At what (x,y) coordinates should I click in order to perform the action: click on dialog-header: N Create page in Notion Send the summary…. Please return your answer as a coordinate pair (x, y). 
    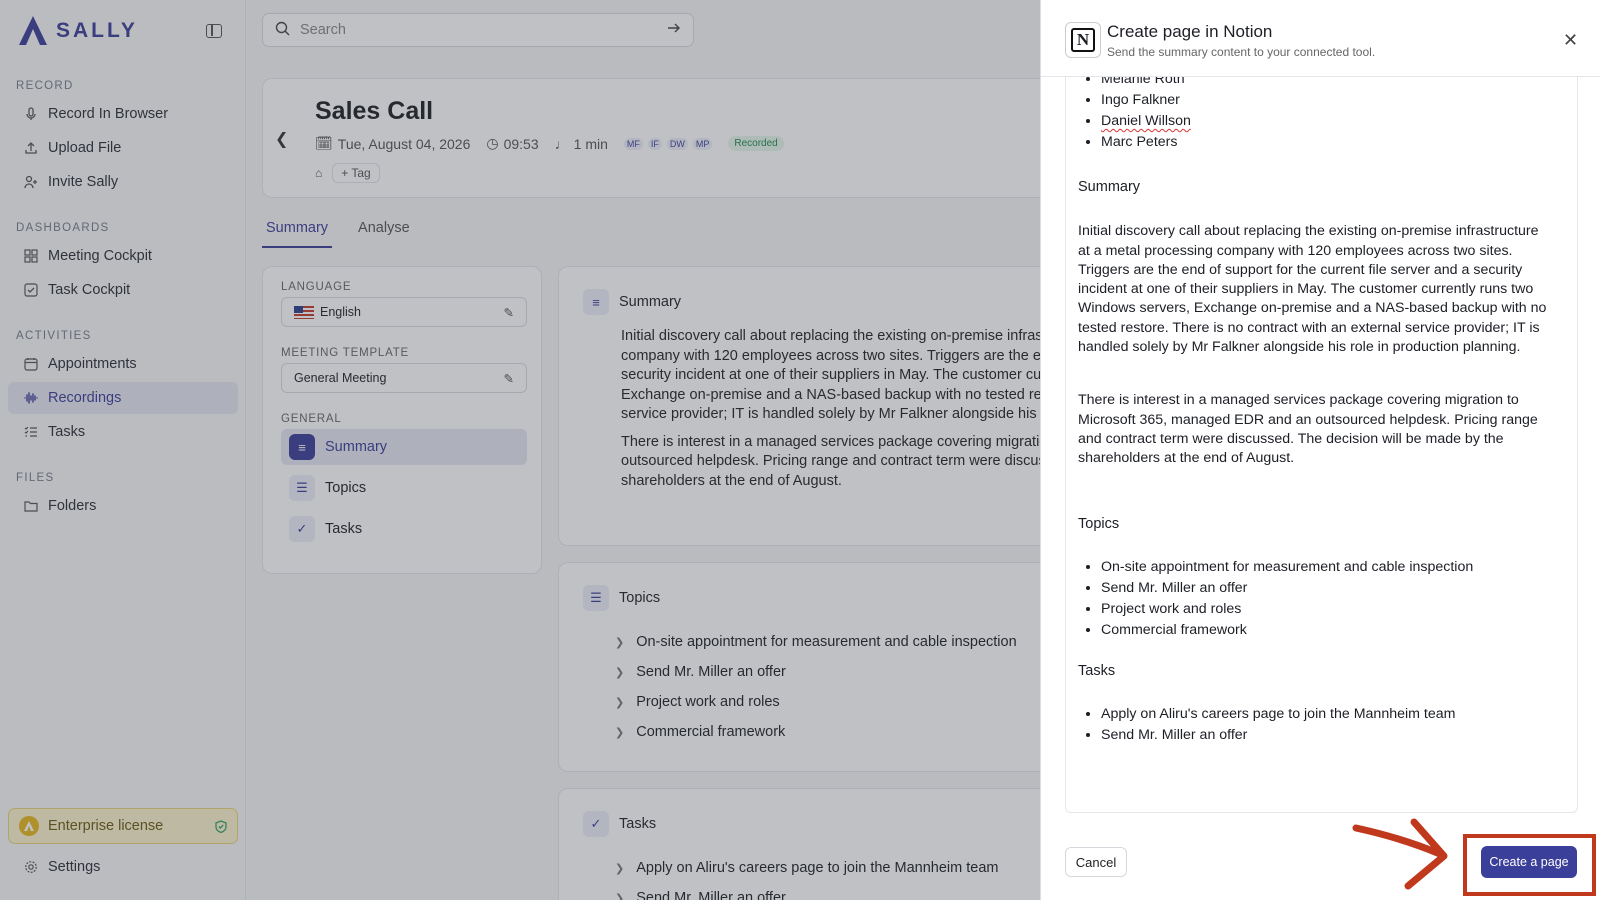
    Looking at the image, I should click on (1320, 38).